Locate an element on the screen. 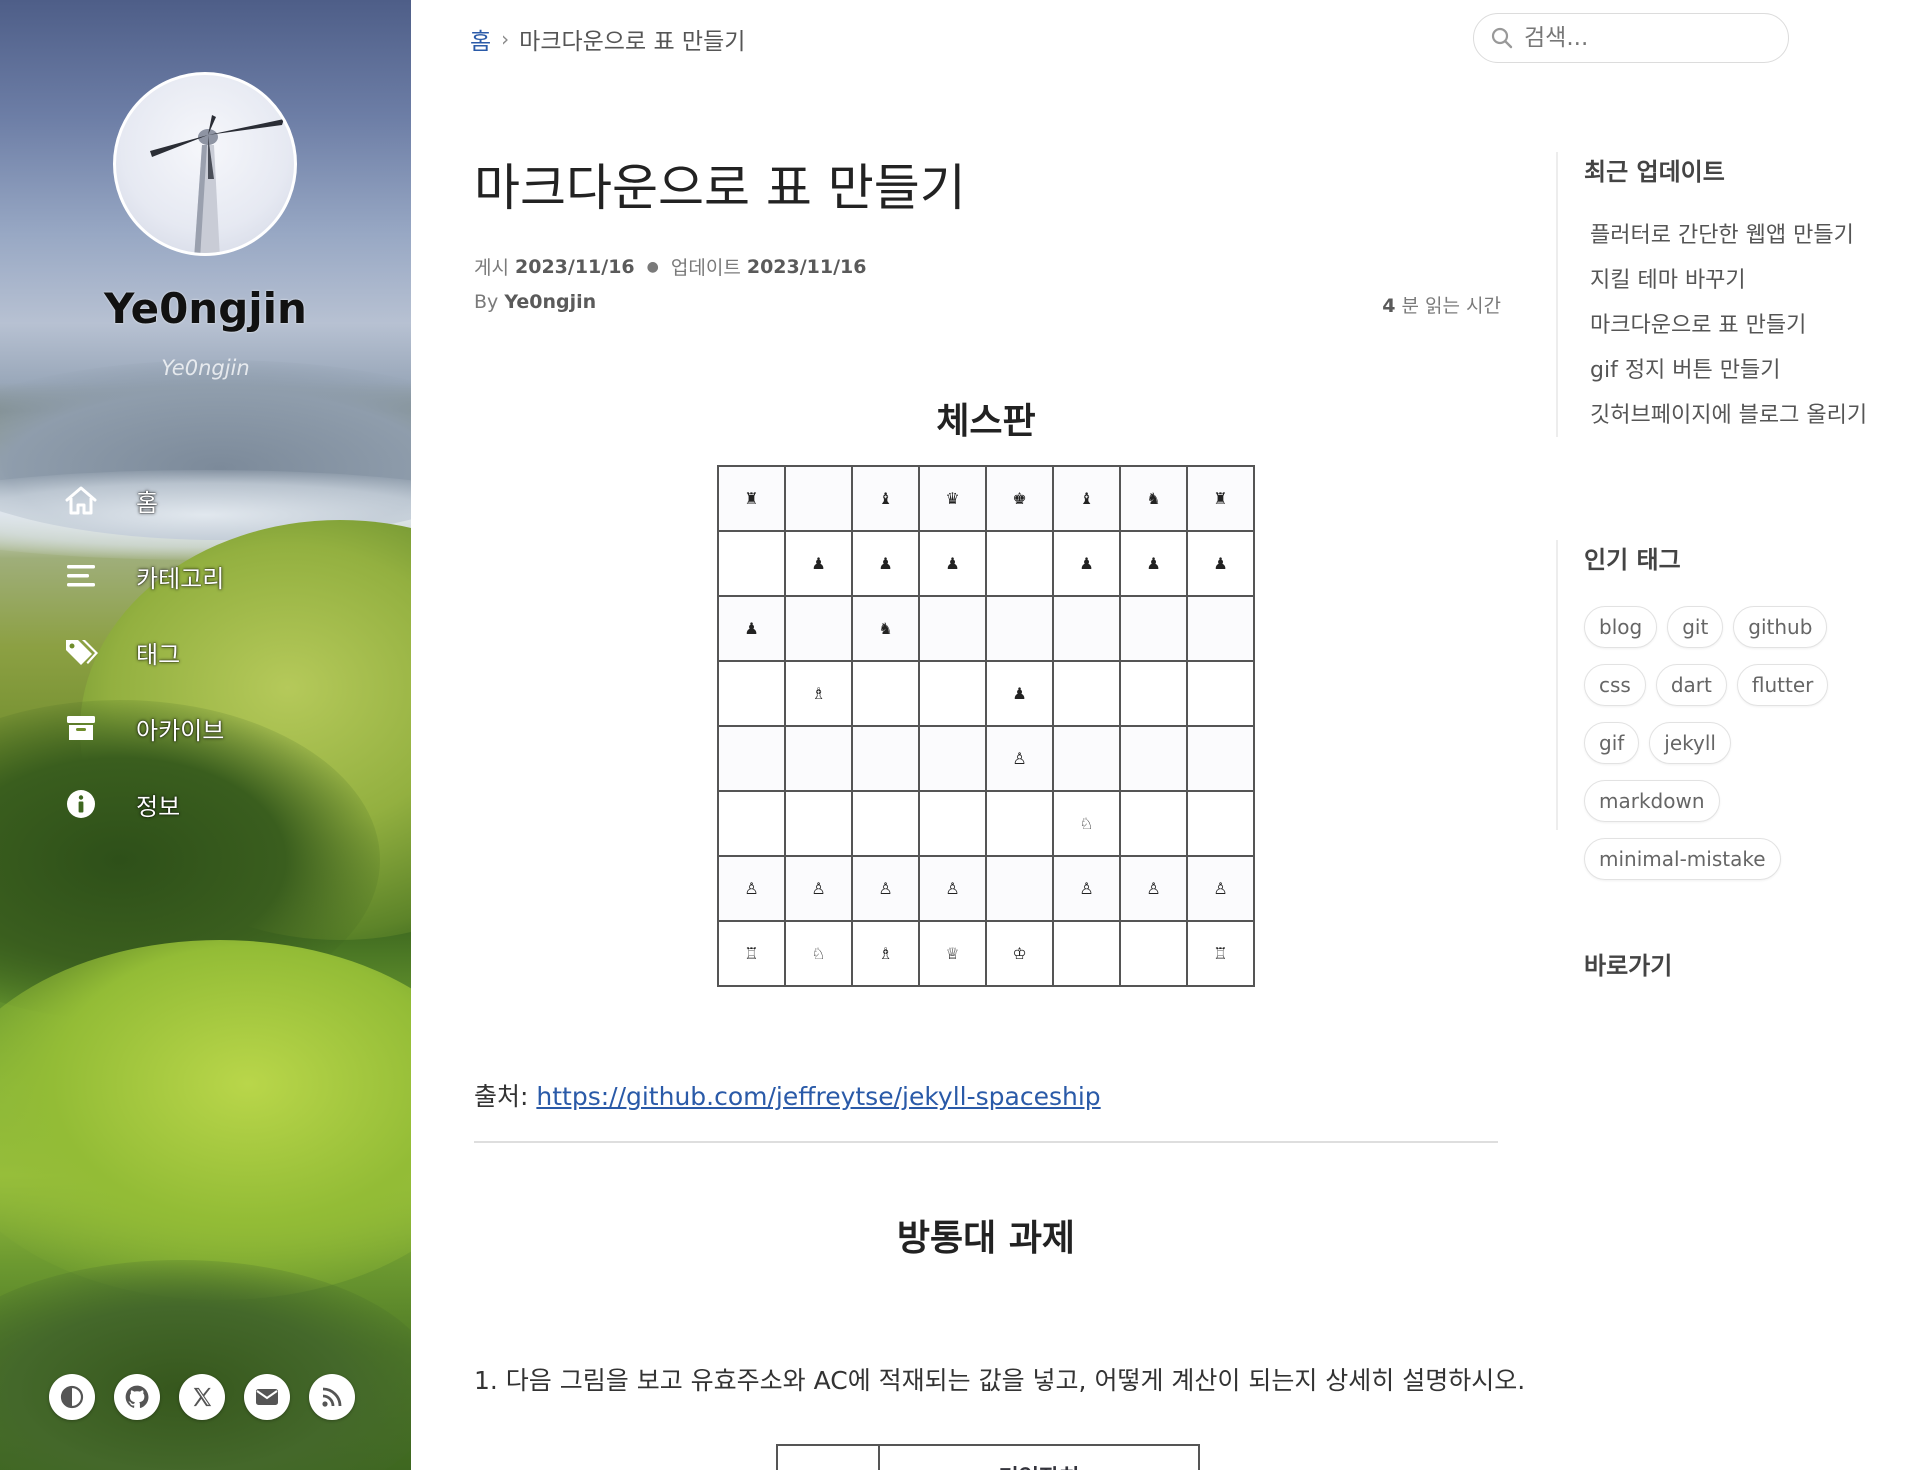  site-title: Ye0ngjin is located at coordinates (205, 308).